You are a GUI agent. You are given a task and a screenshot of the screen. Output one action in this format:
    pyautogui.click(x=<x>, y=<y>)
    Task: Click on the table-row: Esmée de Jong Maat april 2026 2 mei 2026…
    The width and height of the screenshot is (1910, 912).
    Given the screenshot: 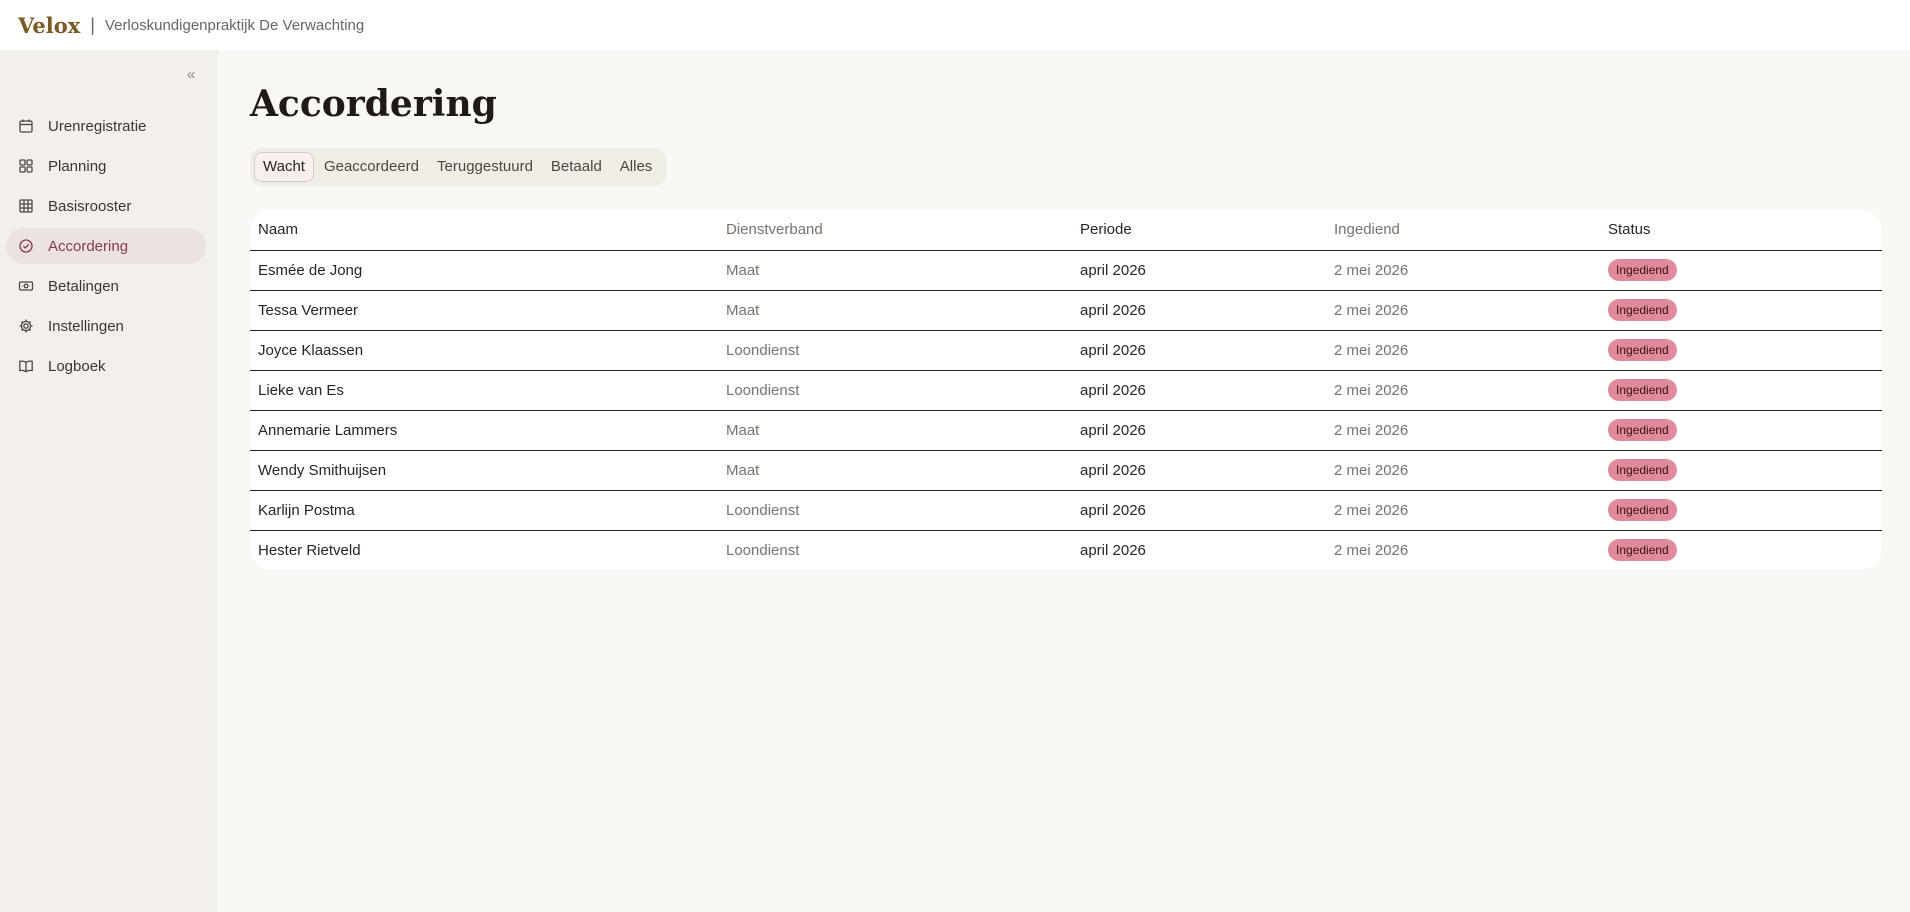 What is the action you would take?
    pyautogui.click(x=1066, y=270)
    